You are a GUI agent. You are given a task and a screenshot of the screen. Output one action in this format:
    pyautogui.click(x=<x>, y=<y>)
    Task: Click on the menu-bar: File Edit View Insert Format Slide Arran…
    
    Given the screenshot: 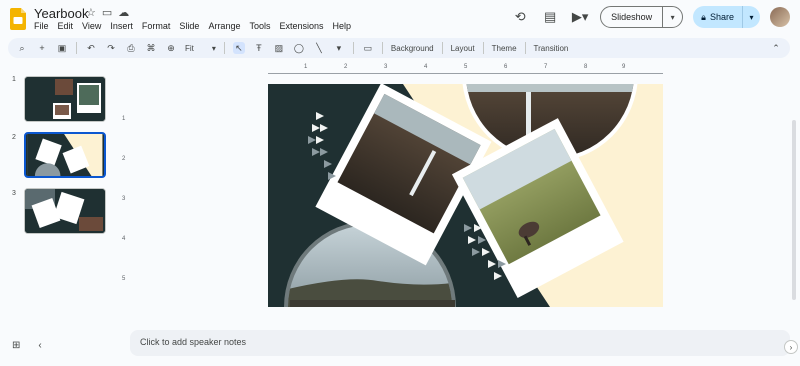 What is the action you would take?
    pyautogui.click(x=192, y=26)
    